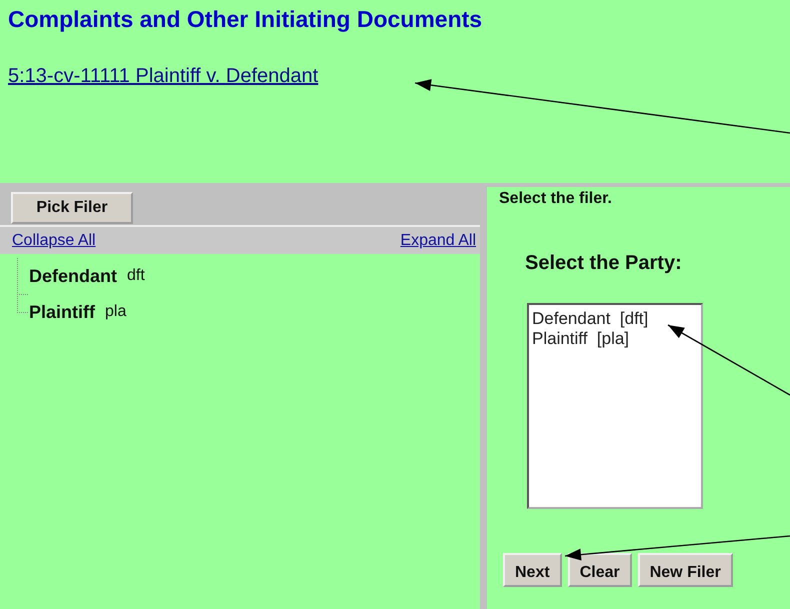 The width and height of the screenshot is (790, 609). Describe the element at coordinates (615, 406) in the screenshot. I see `party-listbox: Defendant [dft] Plaintiff [pla]` at that location.